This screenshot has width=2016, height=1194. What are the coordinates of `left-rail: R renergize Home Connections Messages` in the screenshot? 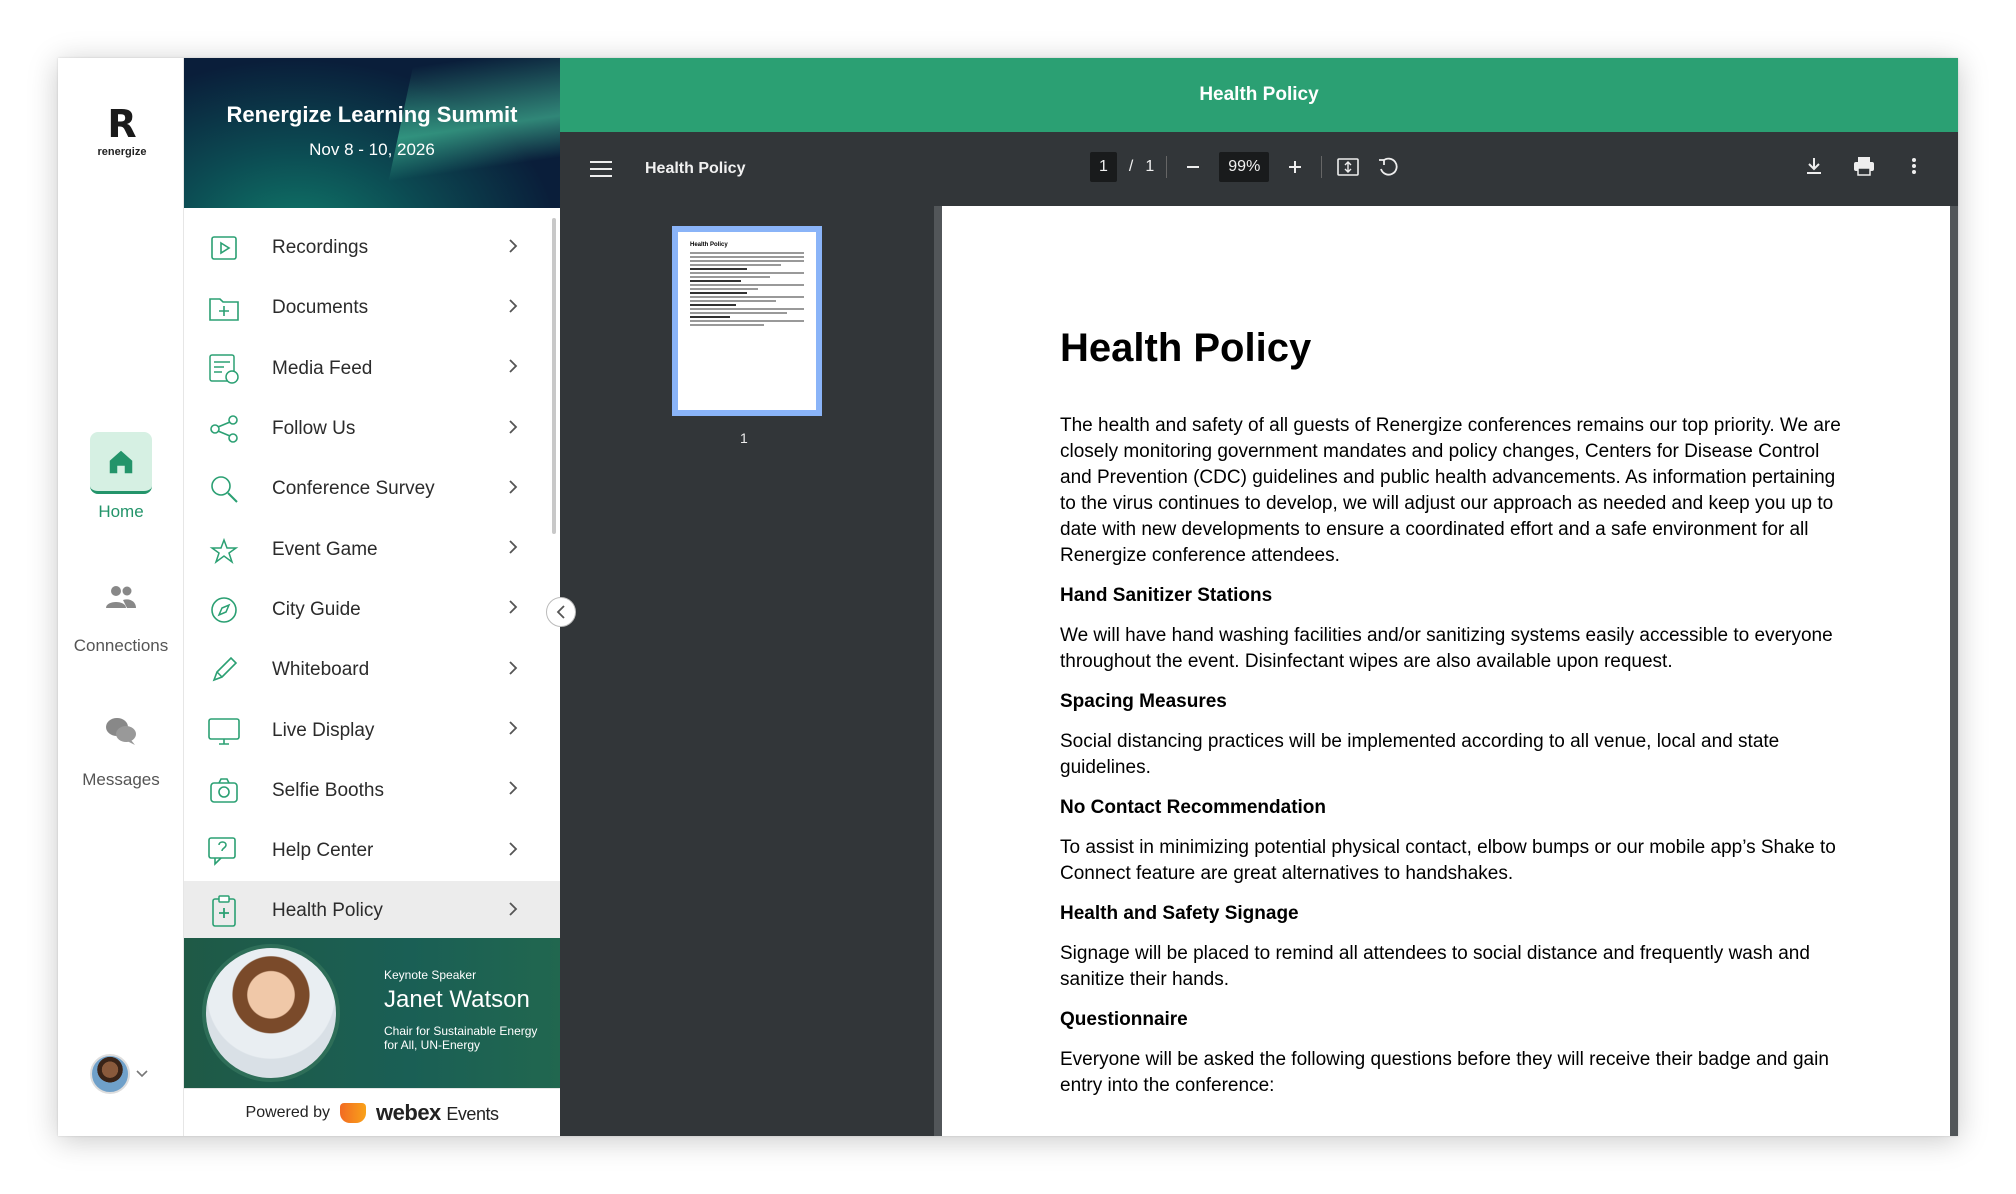 It's located at (121, 597).